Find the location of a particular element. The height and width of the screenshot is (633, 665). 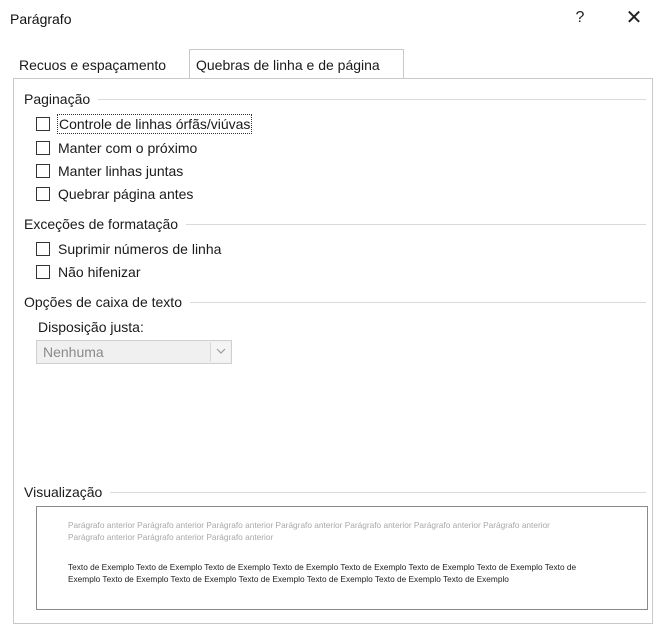

dont-hyphenate-checkbox: Não hifenizar is located at coordinates (88, 272).